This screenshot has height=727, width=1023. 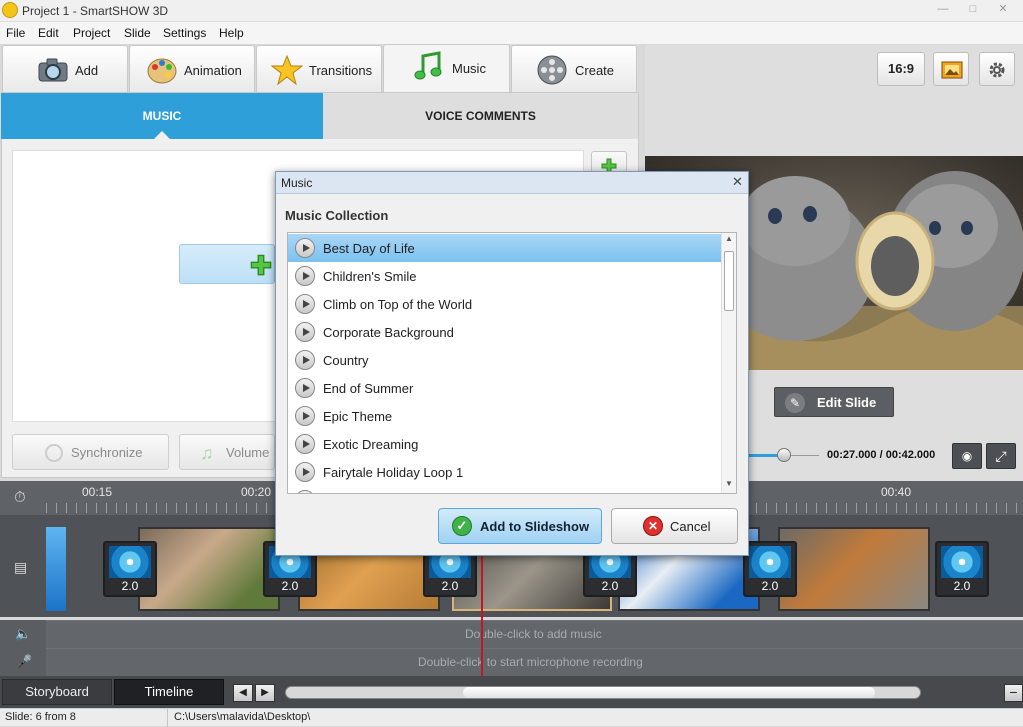 What do you see at coordinates (505, 416) in the screenshot?
I see `song-item: Epic Theme` at bounding box center [505, 416].